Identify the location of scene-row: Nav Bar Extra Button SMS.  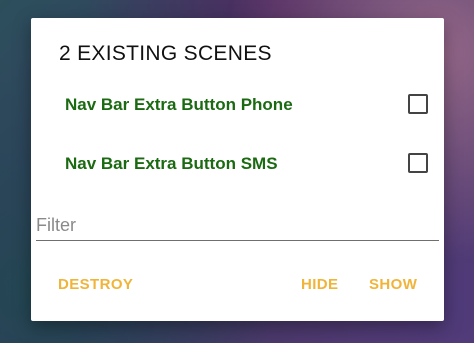
(246, 164).